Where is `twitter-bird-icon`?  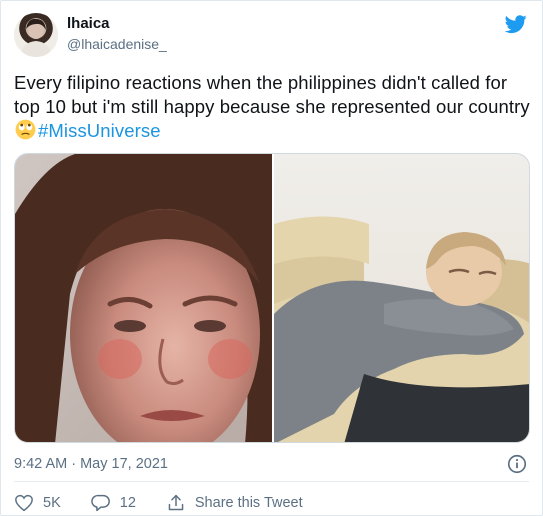 twitter-bird-icon is located at coordinates (516, 24).